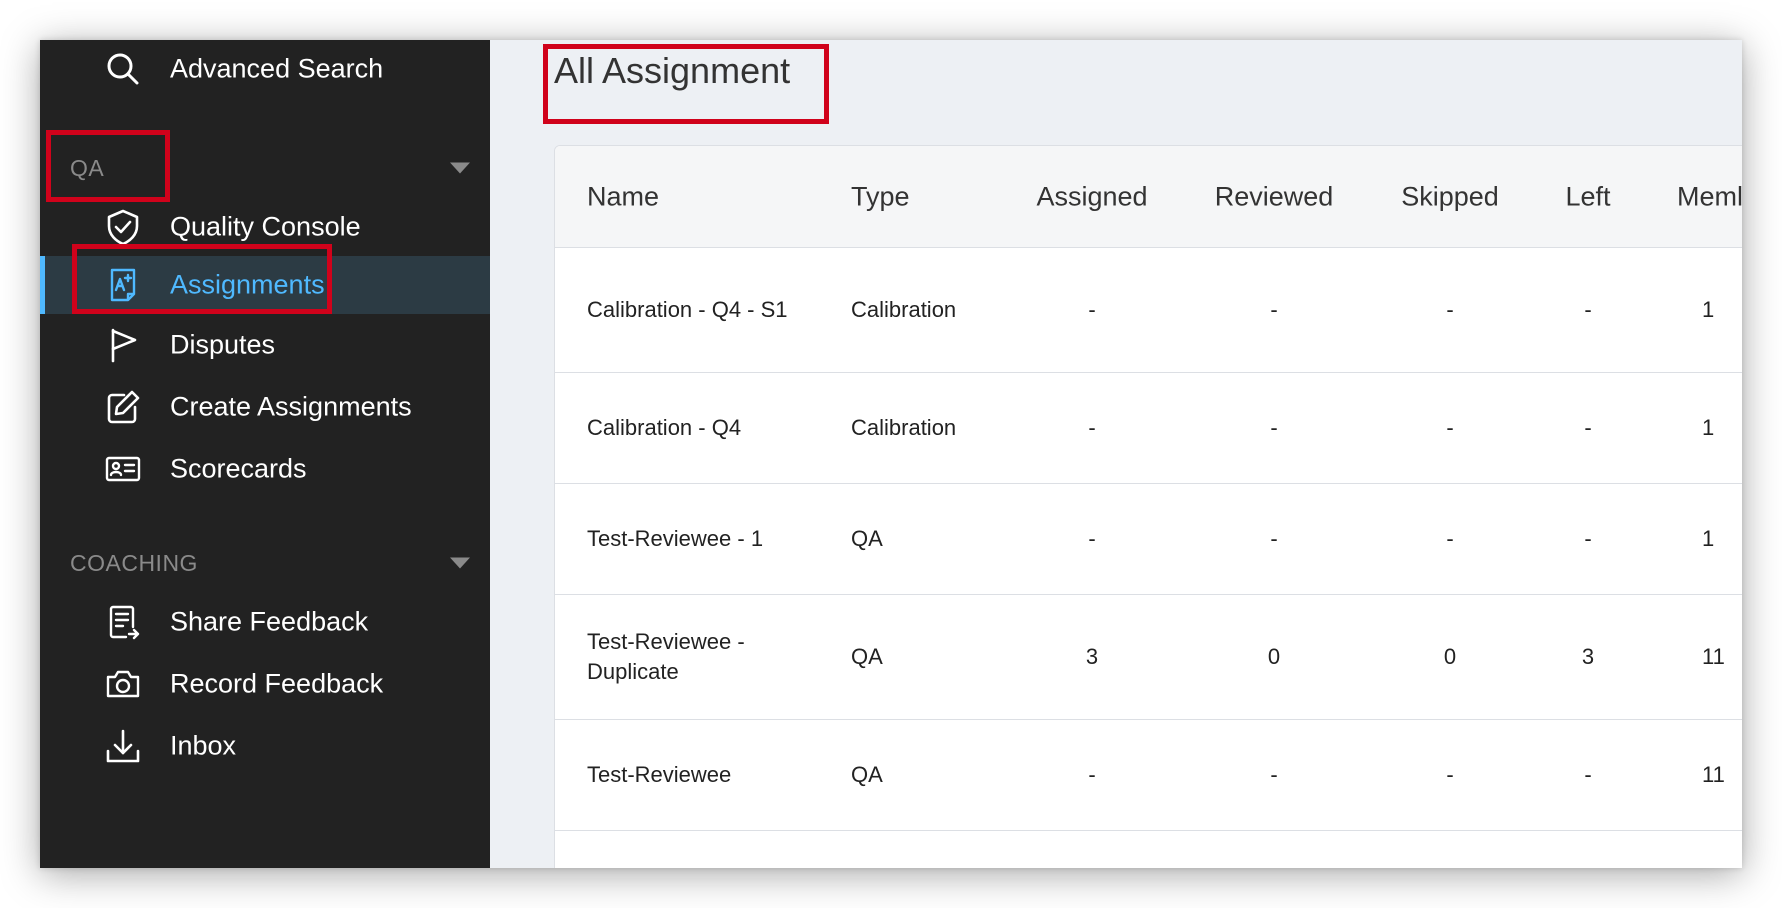 Image resolution: width=1782 pixels, height=908 pixels. What do you see at coordinates (270, 168) in the screenshot?
I see `section-header-qa: QA` at bounding box center [270, 168].